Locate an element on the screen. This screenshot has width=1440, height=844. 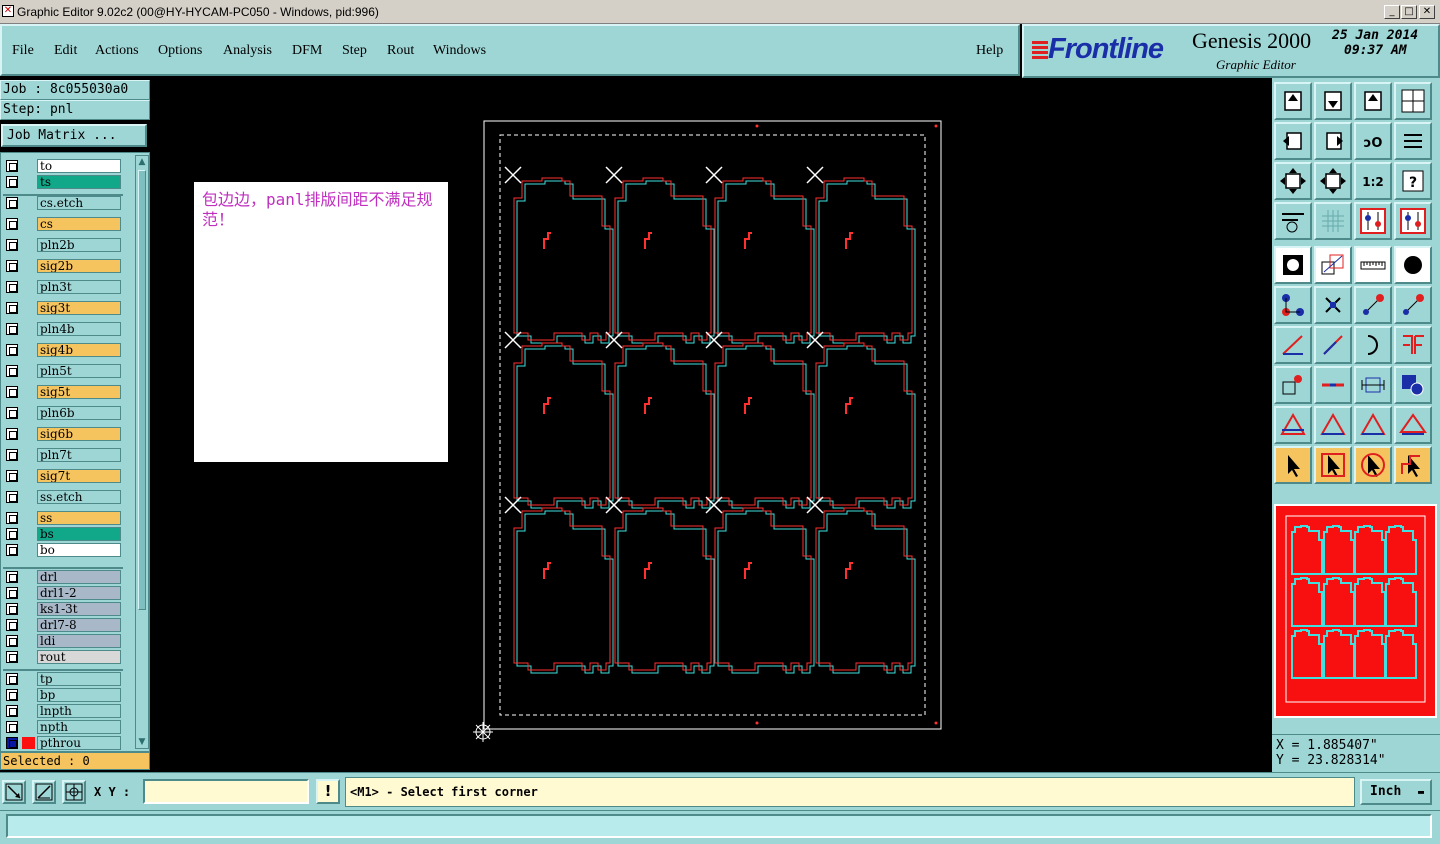
layer-name: pln3t is located at coordinates (79, 287).